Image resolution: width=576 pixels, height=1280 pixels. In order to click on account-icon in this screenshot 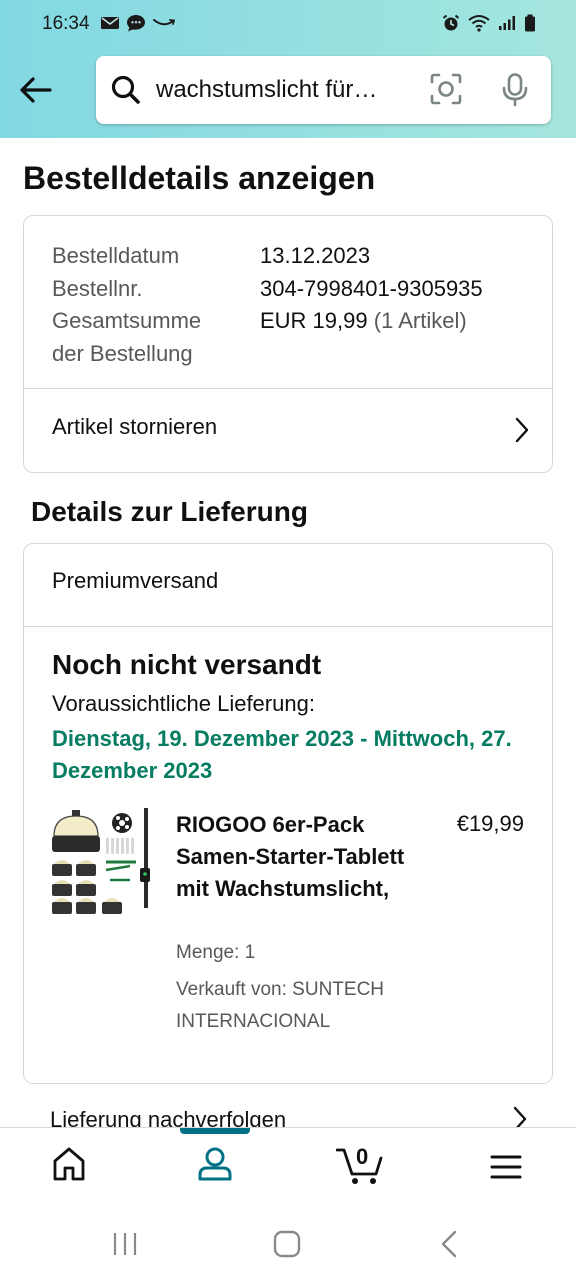, I will do `click(215, 1164)`.